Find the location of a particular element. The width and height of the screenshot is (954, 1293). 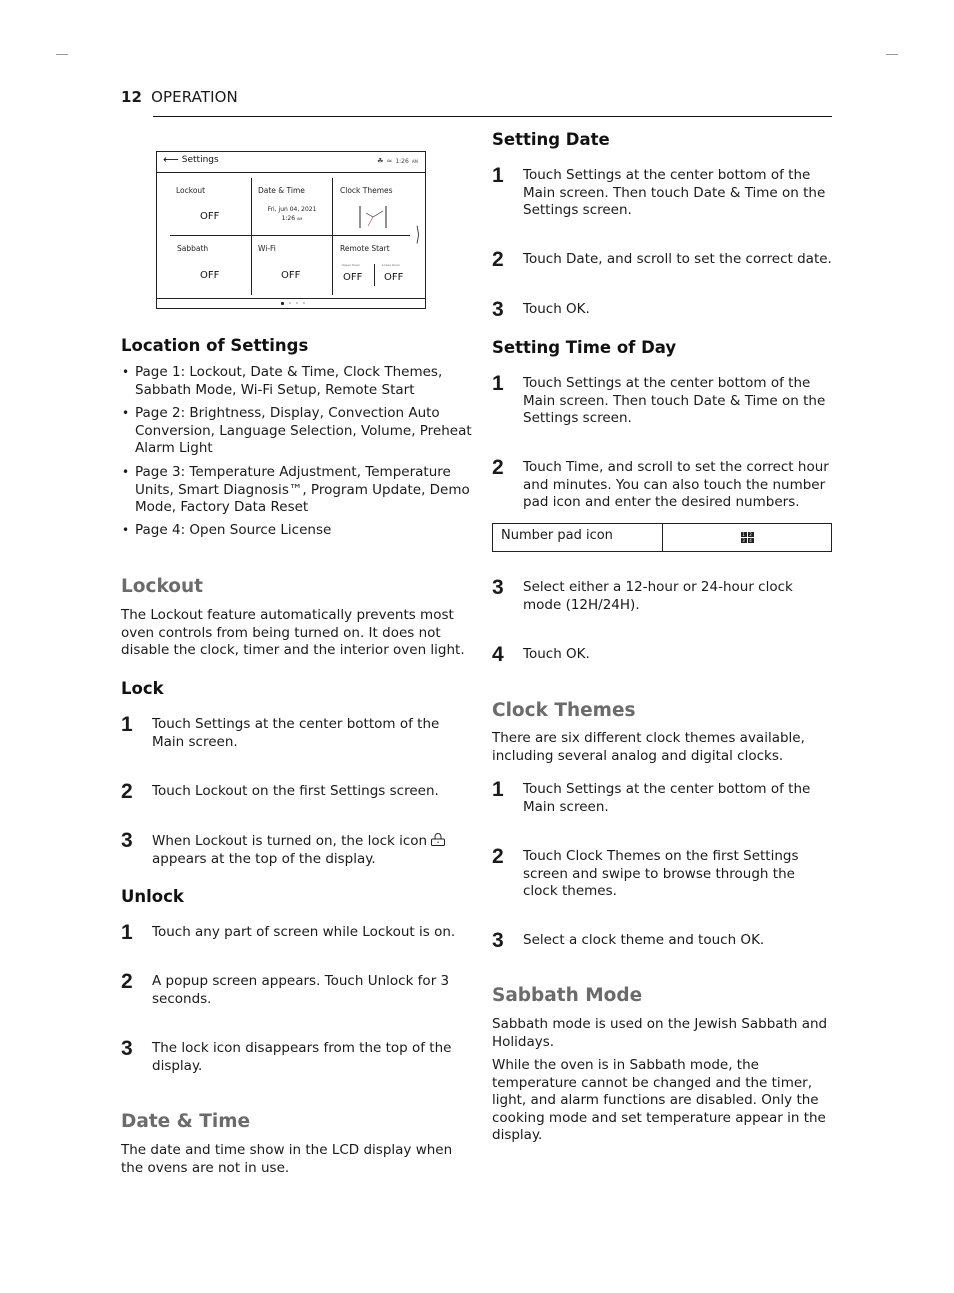

setting-time-heading: Setting Time of Day is located at coordinates (584, 347).